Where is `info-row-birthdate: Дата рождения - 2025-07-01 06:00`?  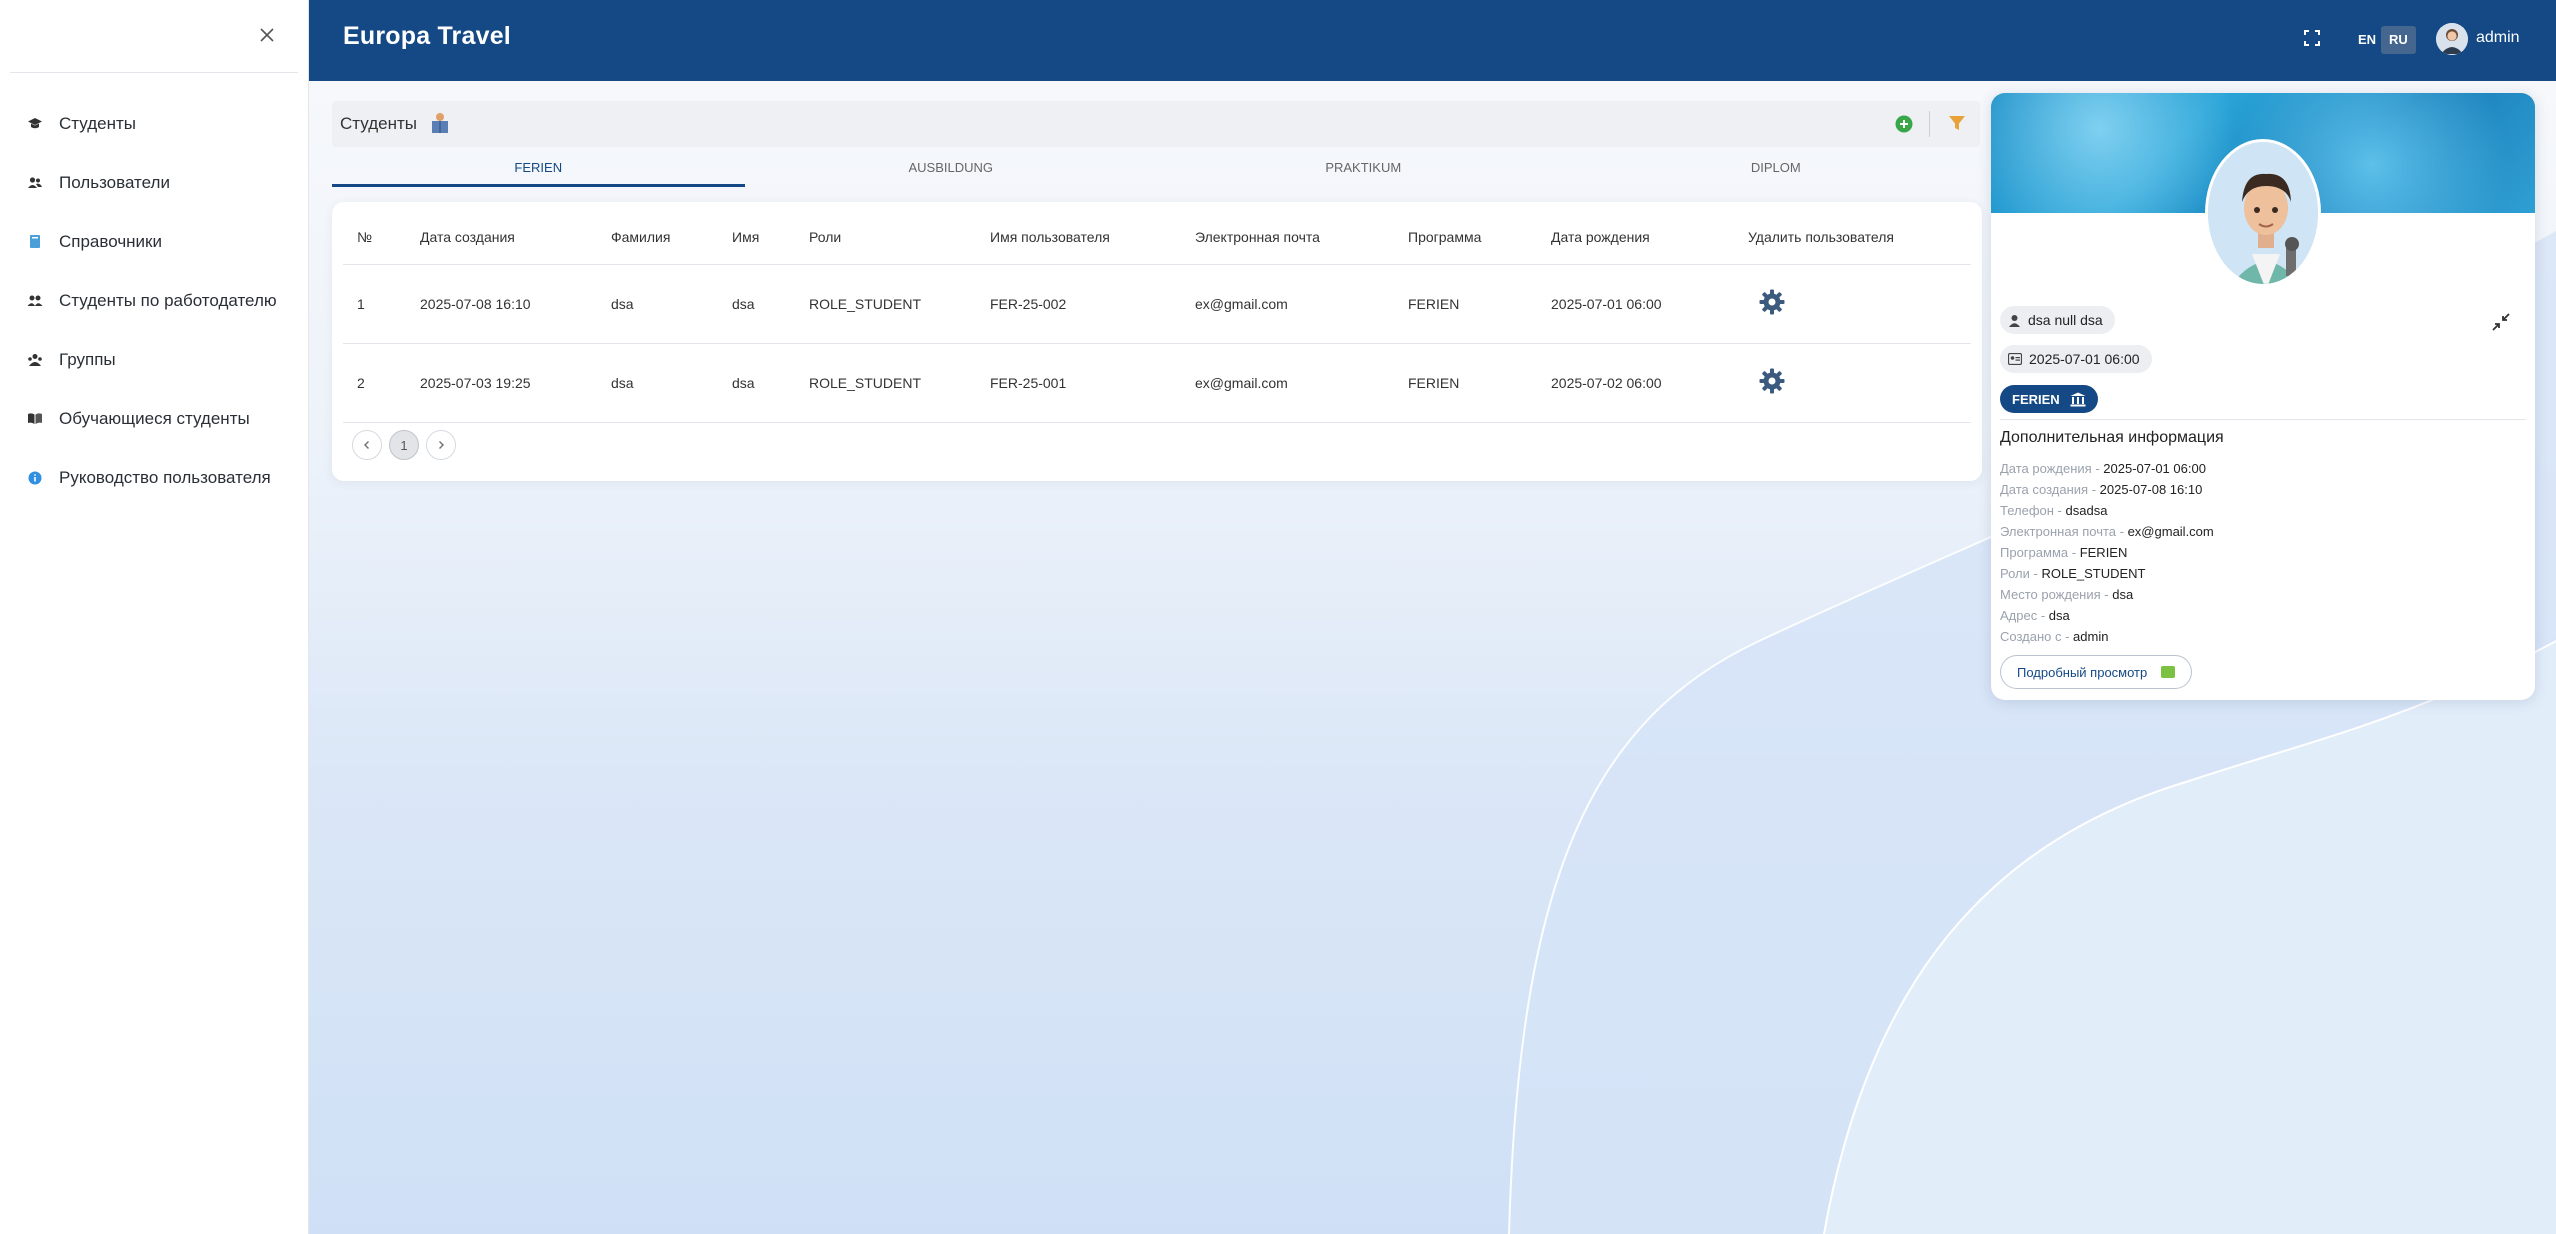
info-row-birthdate: Дата рождения - 2025-07-01 06:00 is located at coordinates (2103, 468).